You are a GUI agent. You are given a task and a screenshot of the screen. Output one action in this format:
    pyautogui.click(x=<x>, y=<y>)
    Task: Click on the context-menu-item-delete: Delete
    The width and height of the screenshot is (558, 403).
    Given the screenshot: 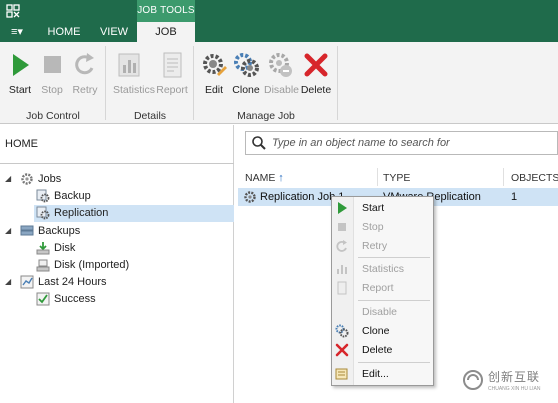 What is the action you would take?
    pyautogui.click(x=382, y=350)
    